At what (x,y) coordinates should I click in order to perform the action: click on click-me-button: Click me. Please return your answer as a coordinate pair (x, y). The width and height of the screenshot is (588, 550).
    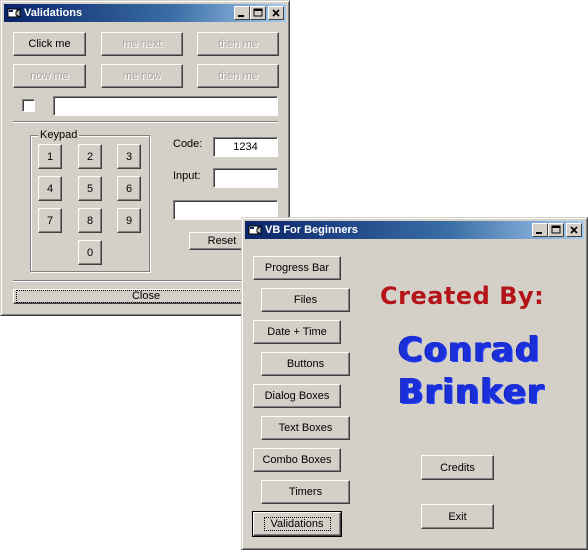
    Looking at the image, I should click on (49, 44).